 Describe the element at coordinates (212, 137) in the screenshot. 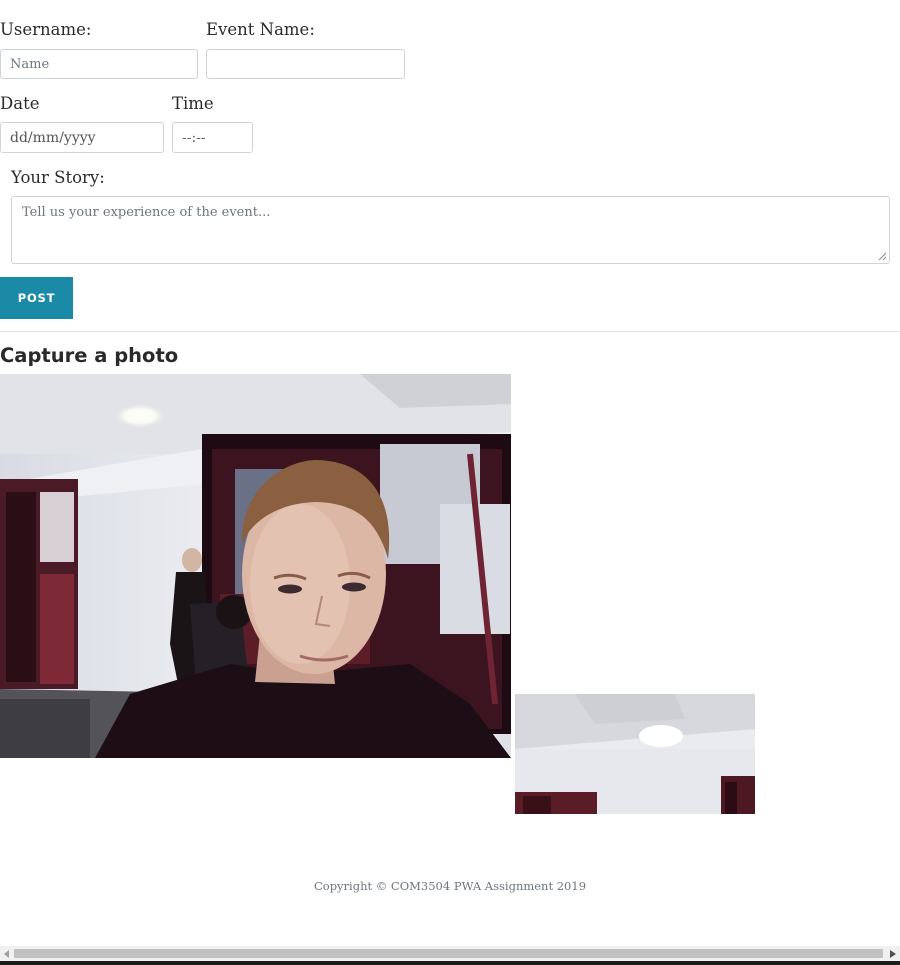

I see `time-input: --:--` at that location.